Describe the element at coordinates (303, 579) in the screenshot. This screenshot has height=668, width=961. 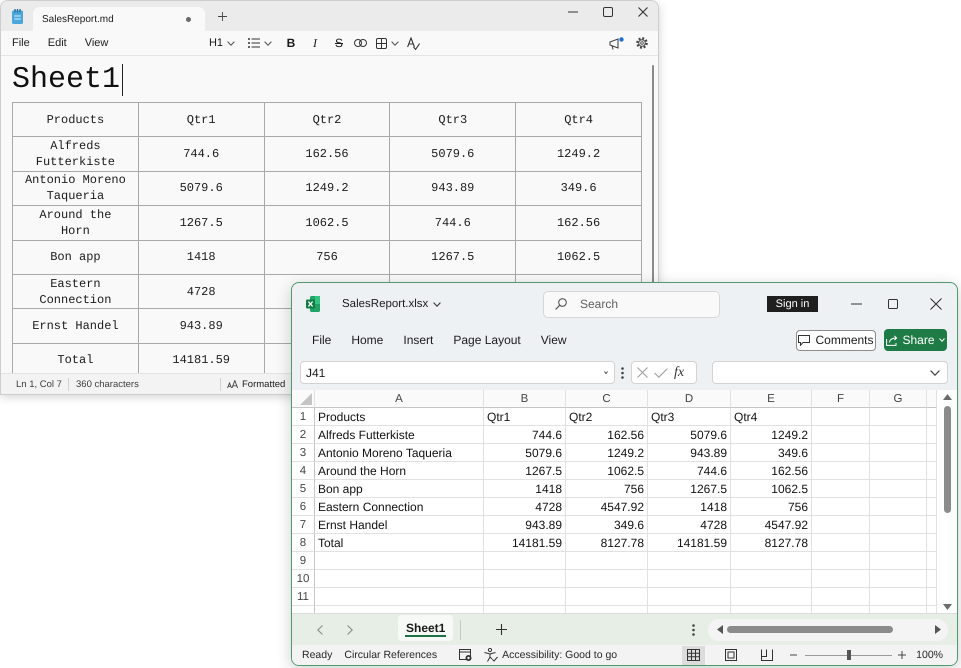
I see `row-header: 10` at that location.